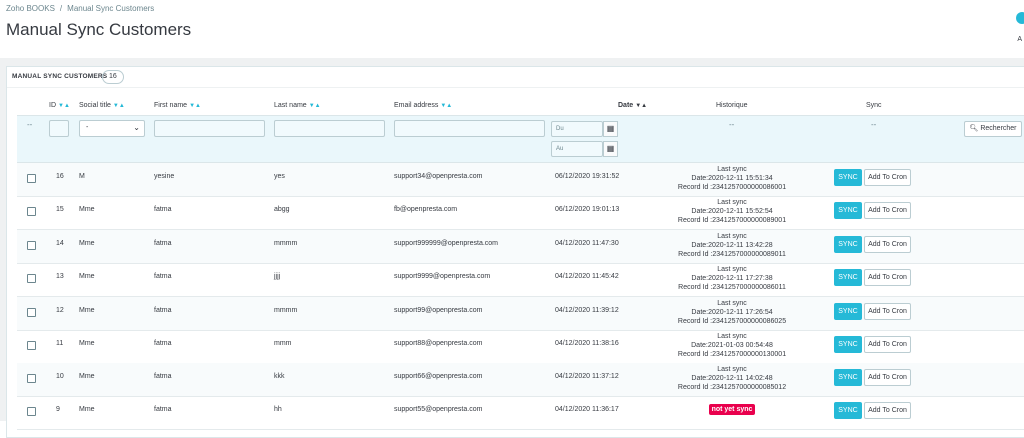  I want to click on column-label: First name, so click(171, 105).